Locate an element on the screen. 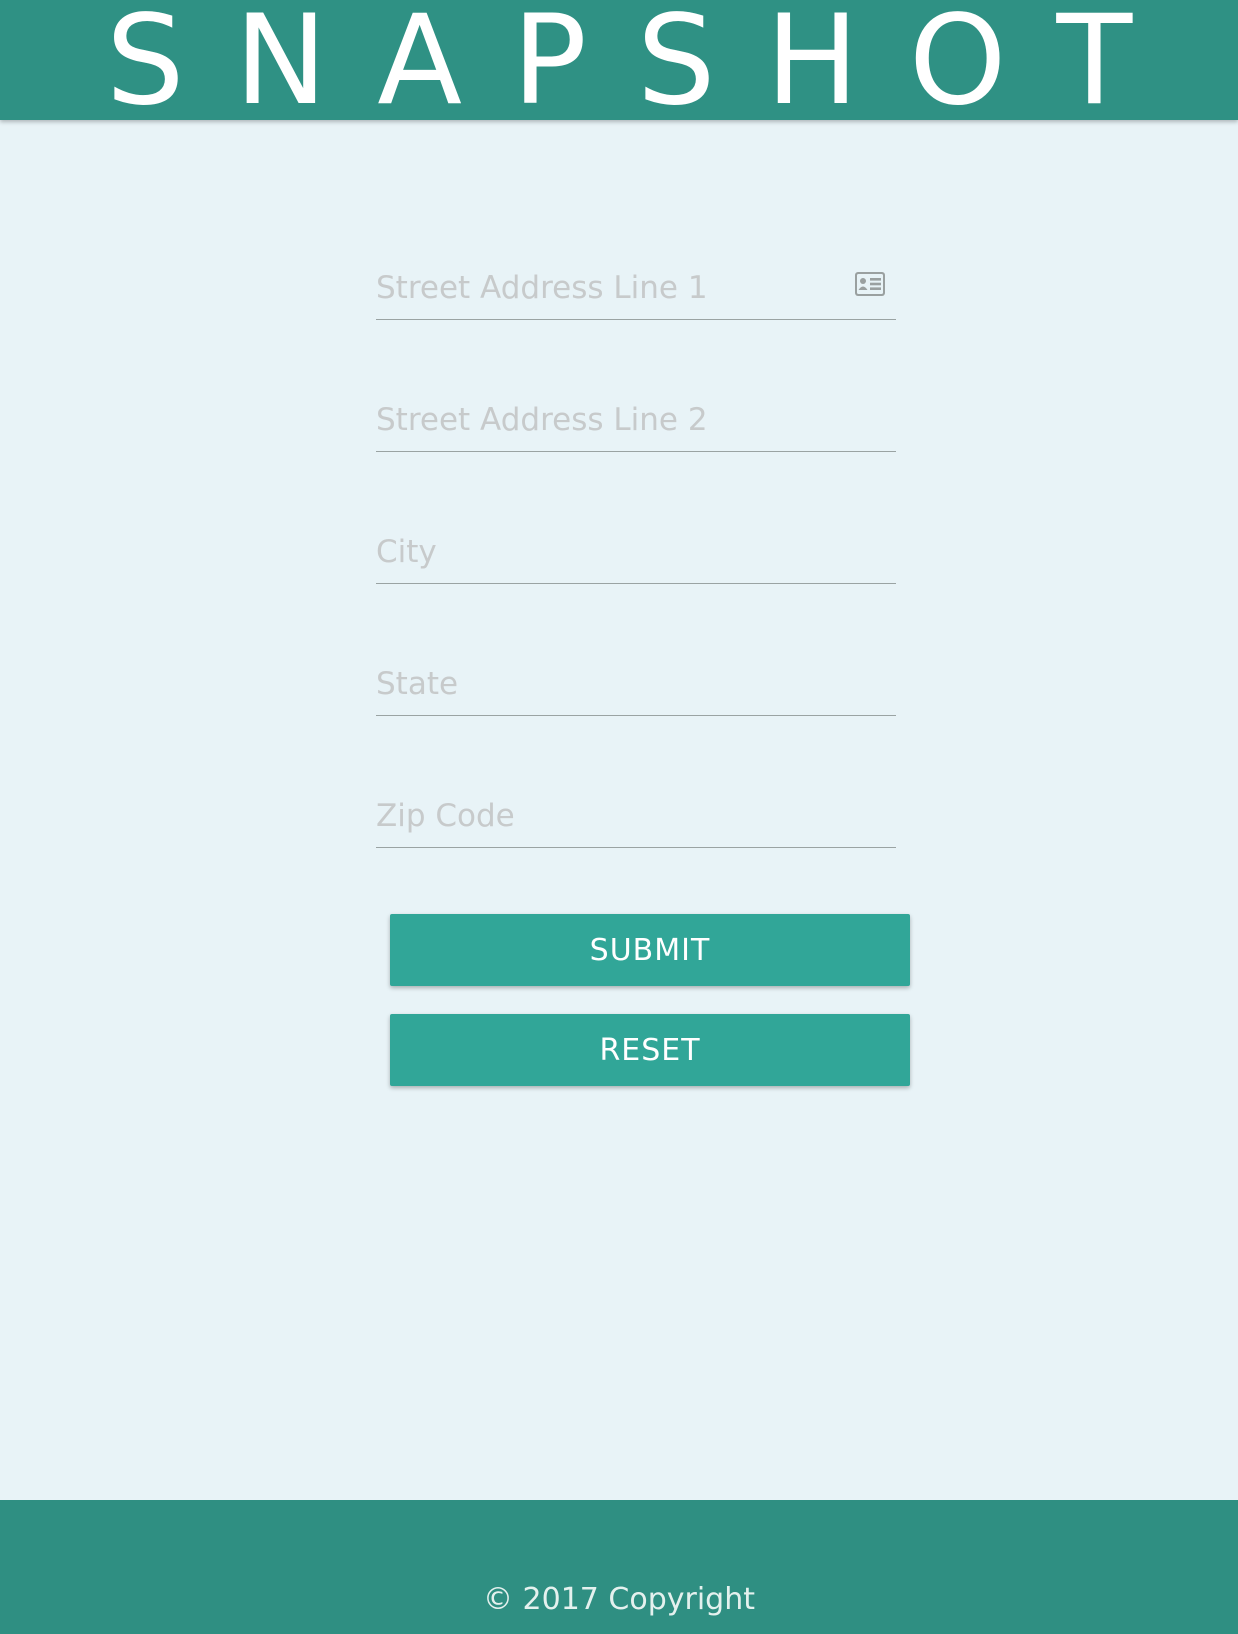 This screenshot has height=1634, width=1238. contact-card-icon is located at coordinates (870, 284).